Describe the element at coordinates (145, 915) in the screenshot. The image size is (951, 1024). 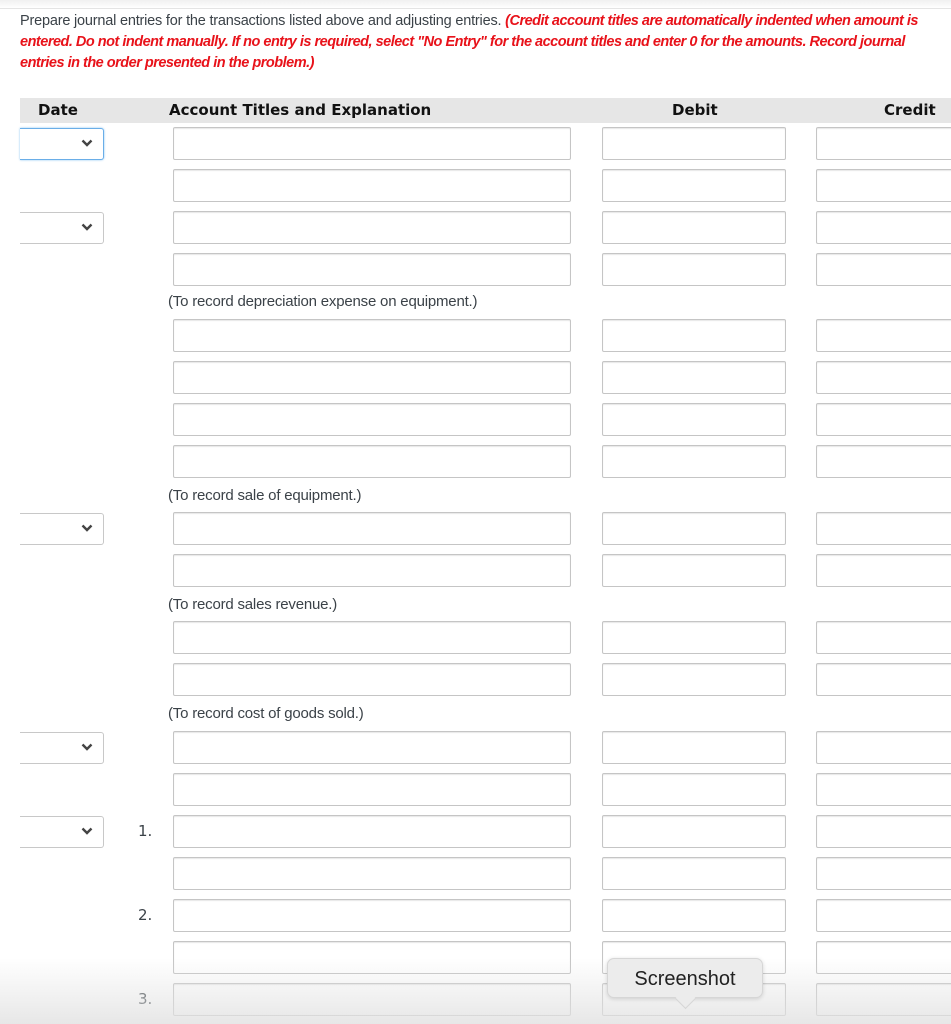
I see `entry-number: 2.` at that location.